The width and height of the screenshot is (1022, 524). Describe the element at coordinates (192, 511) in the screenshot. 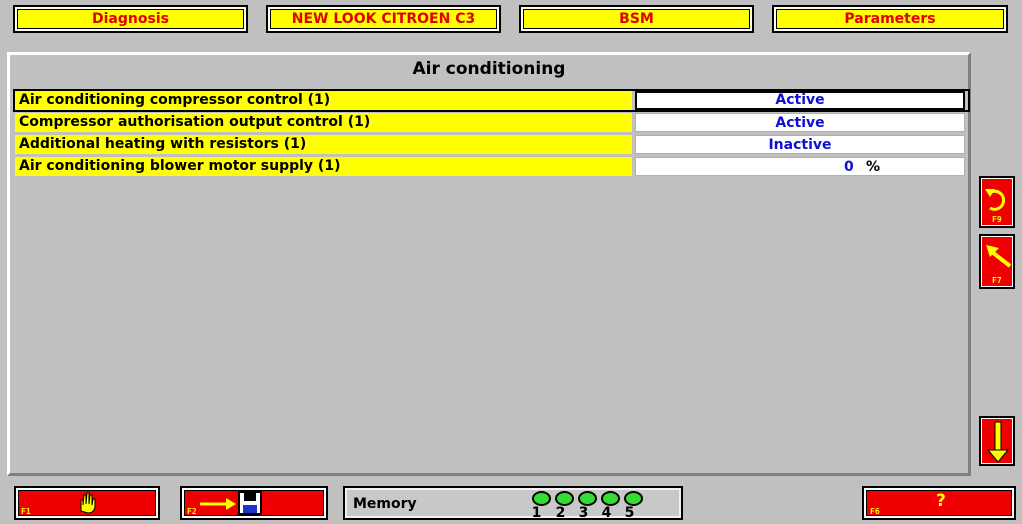

I see `function-key-label: F2` at that location.